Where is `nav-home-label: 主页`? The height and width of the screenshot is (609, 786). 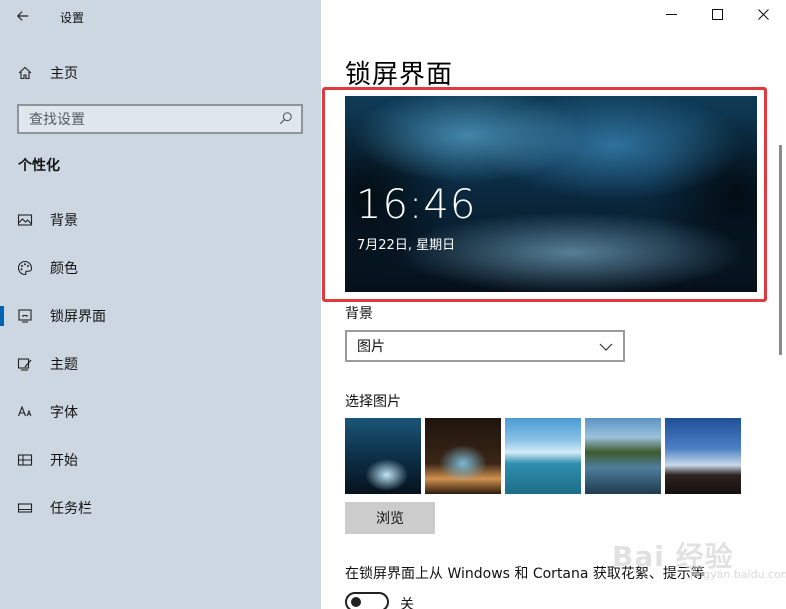
nav-home-label: 主页 is located at coordinates (64, 74).